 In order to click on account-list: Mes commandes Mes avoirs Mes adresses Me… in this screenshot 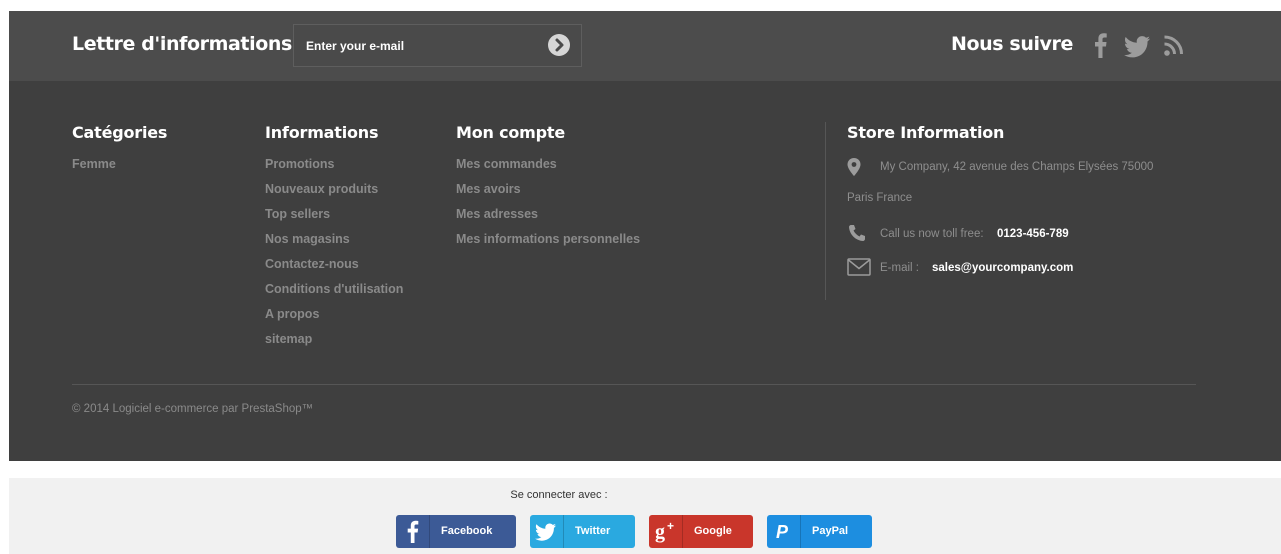, I will do `click(548, 207)`.